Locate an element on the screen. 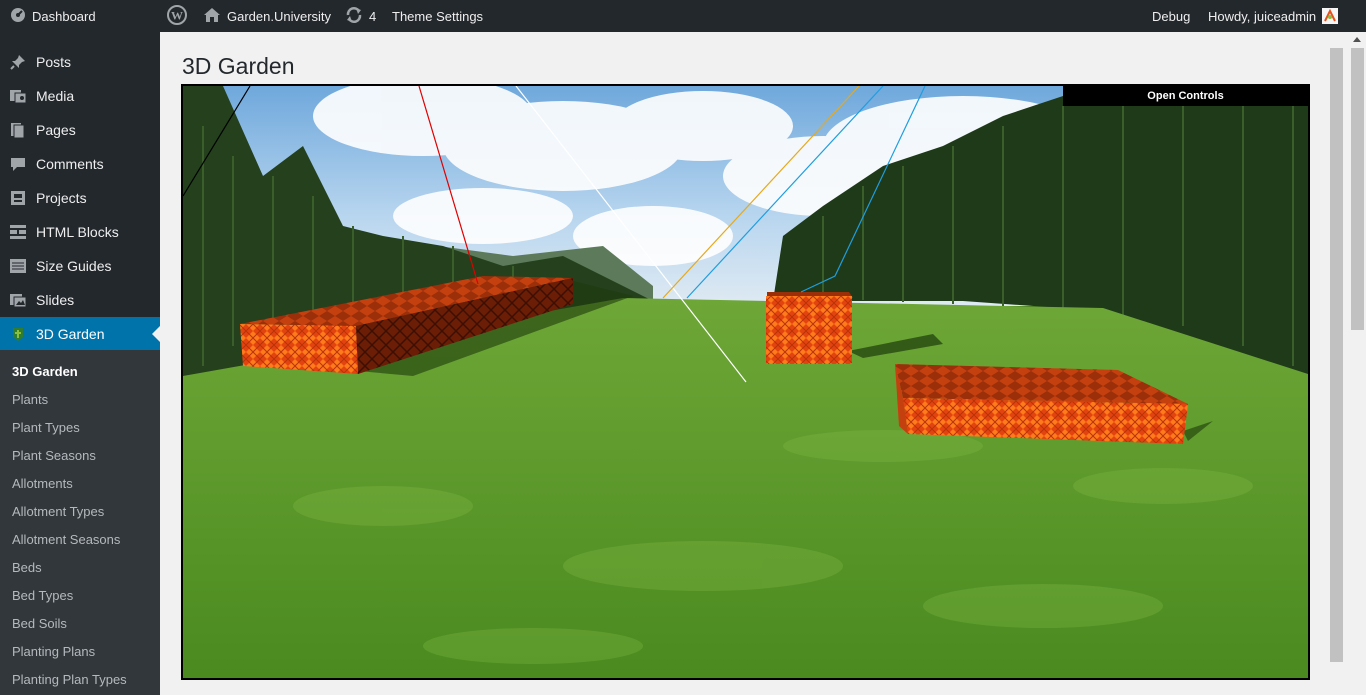 Image resolution: width=1366 pixels, height=695 pixels. page-scrollbar-thumb is located at coordinates (1357, 189).